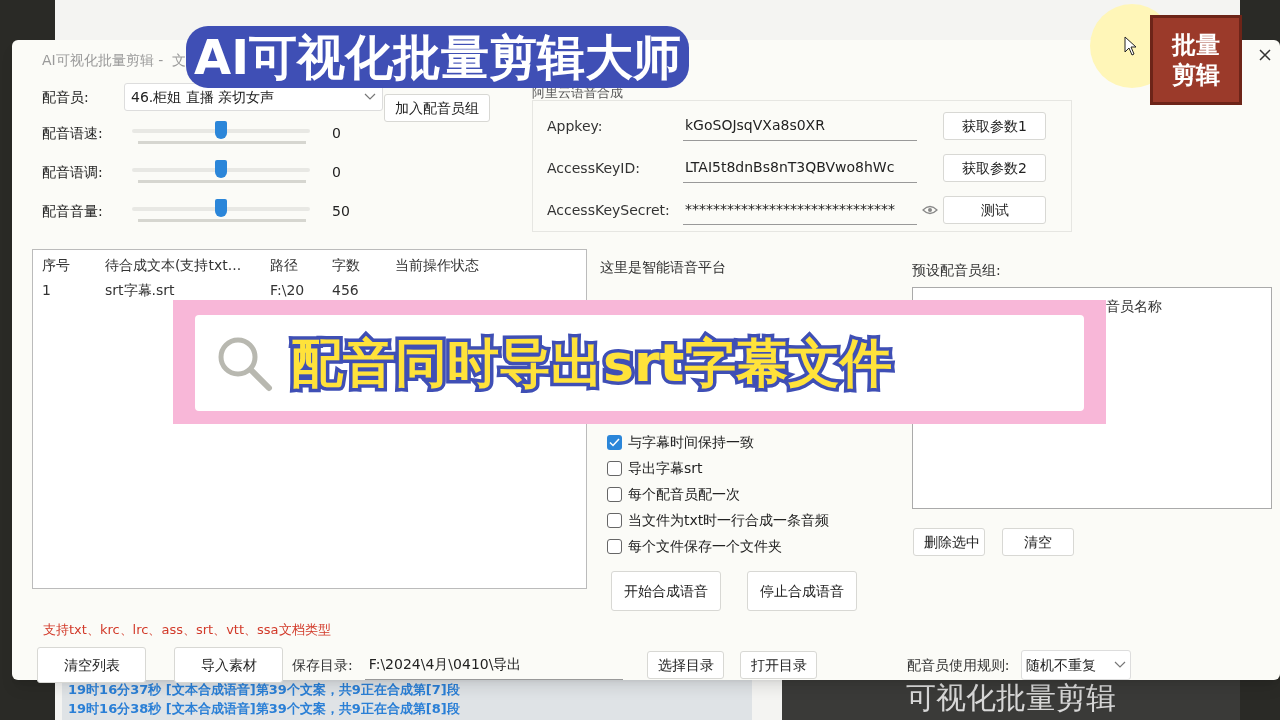 The width and height of the screenshot is (1280, 720). Describe the element at coordinates (685, 665) in the screenshot. I see `directory-button: 选择目录` at that location.